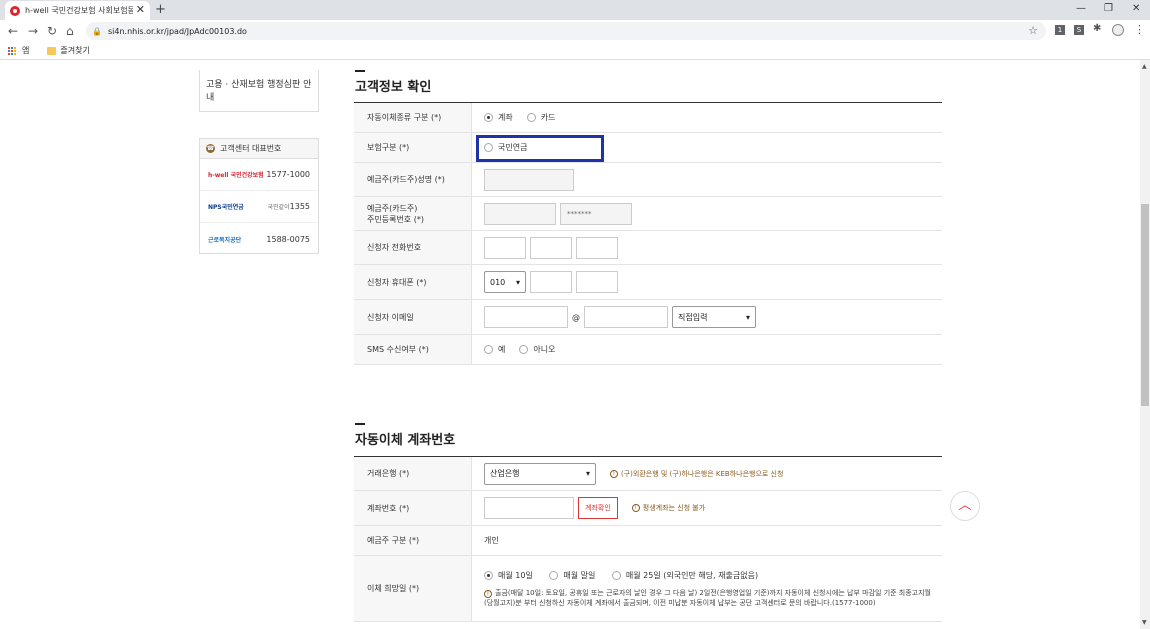 The height and width of the screenshot is (629, 1150). Describe the element at coordinates (1144, 622) in the screenshot. I see `scroll-down-icon: ▼` at that location.